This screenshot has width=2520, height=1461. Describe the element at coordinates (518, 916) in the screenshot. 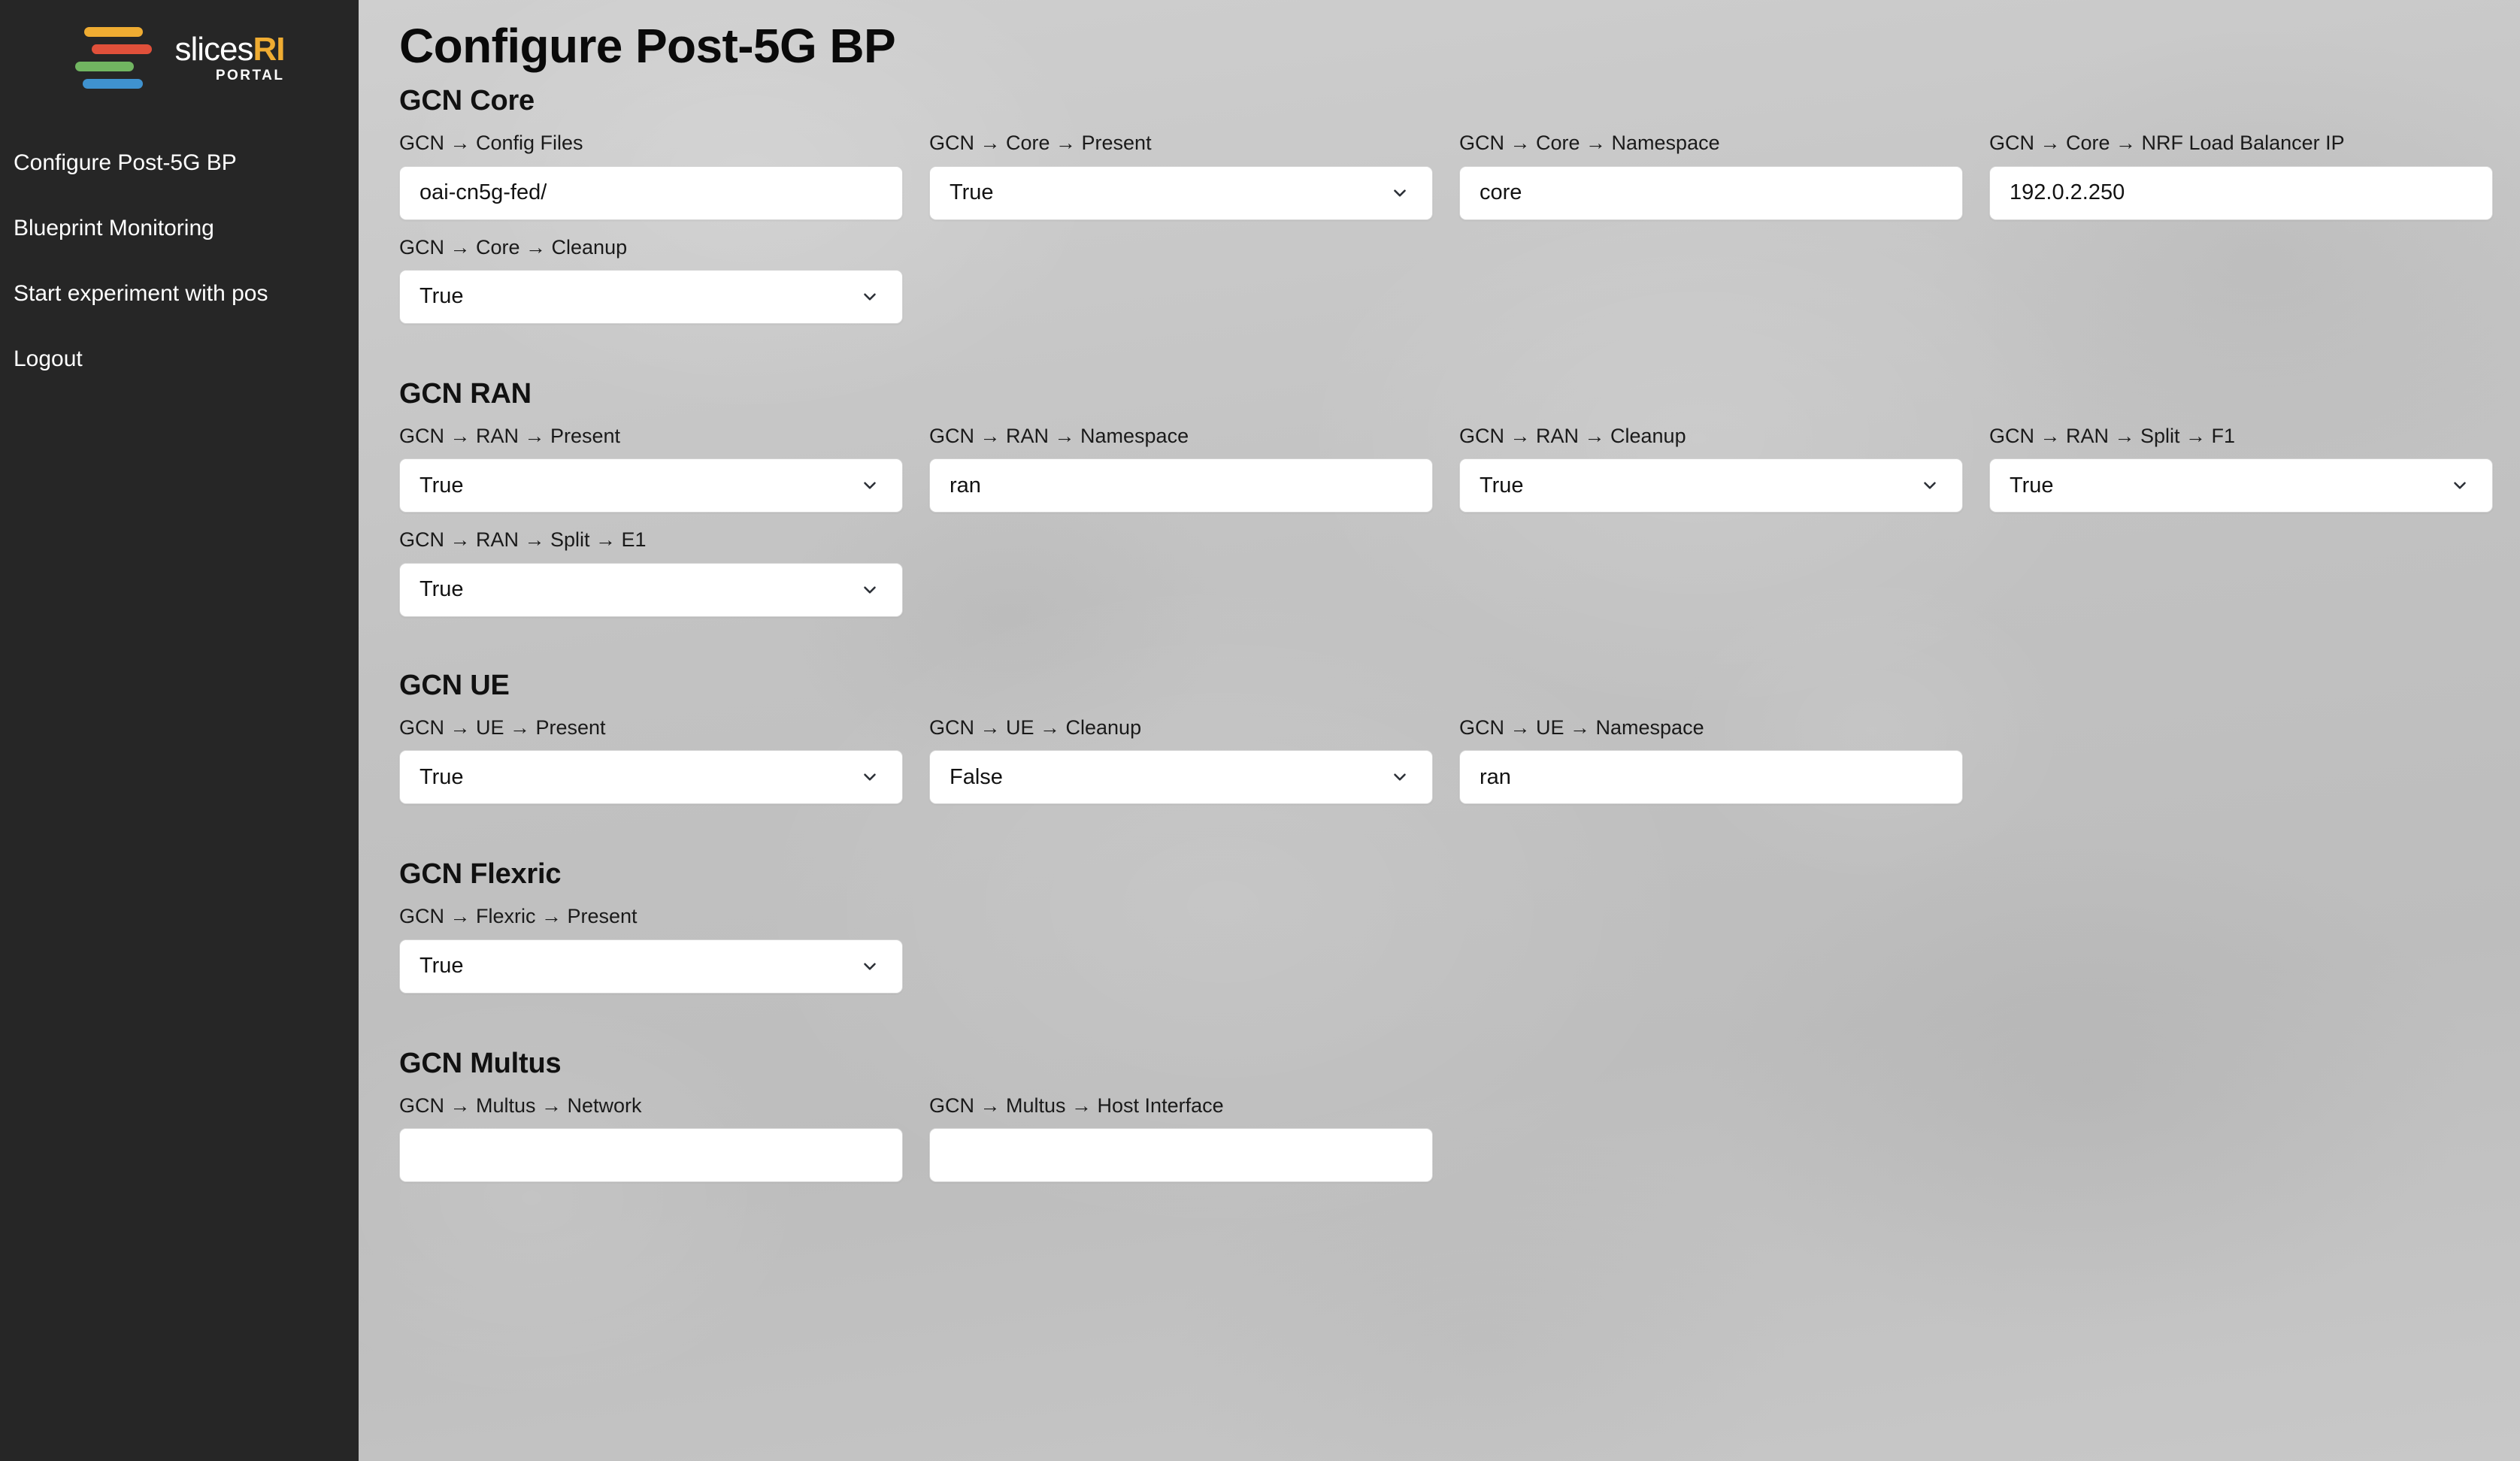

I see `field-label: GCN → Flexric → Present` at that location.